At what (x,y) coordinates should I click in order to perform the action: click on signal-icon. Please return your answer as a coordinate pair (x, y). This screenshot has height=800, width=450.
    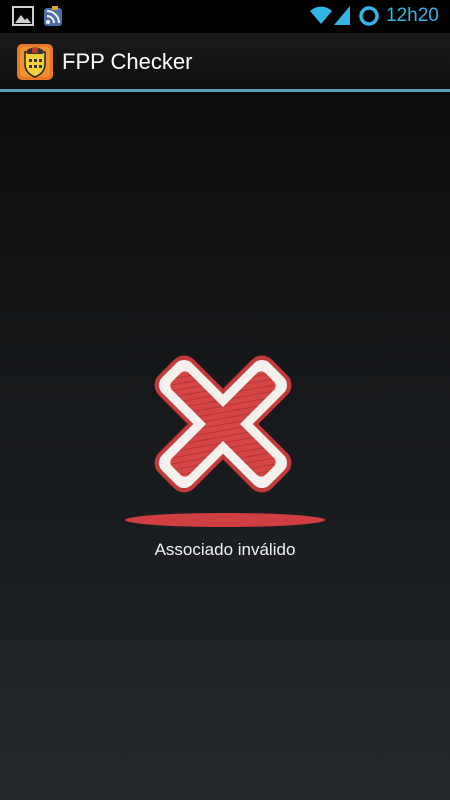
    Looking at the image, I should click on (342, 15).